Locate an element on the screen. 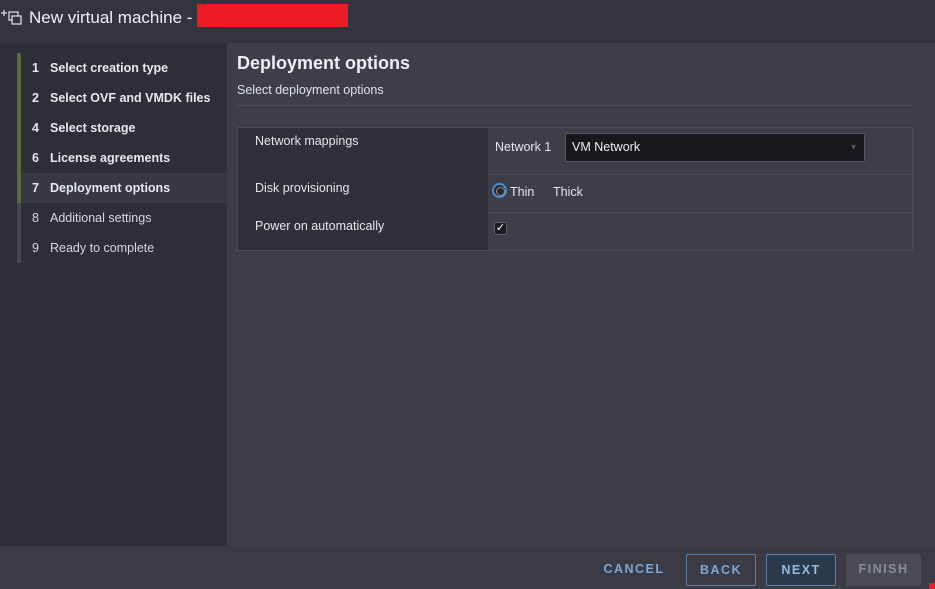 The height and width of the screenshot is (589, 935). wizard-step: 9 Ready to complete is located at coordinates (122, 248).